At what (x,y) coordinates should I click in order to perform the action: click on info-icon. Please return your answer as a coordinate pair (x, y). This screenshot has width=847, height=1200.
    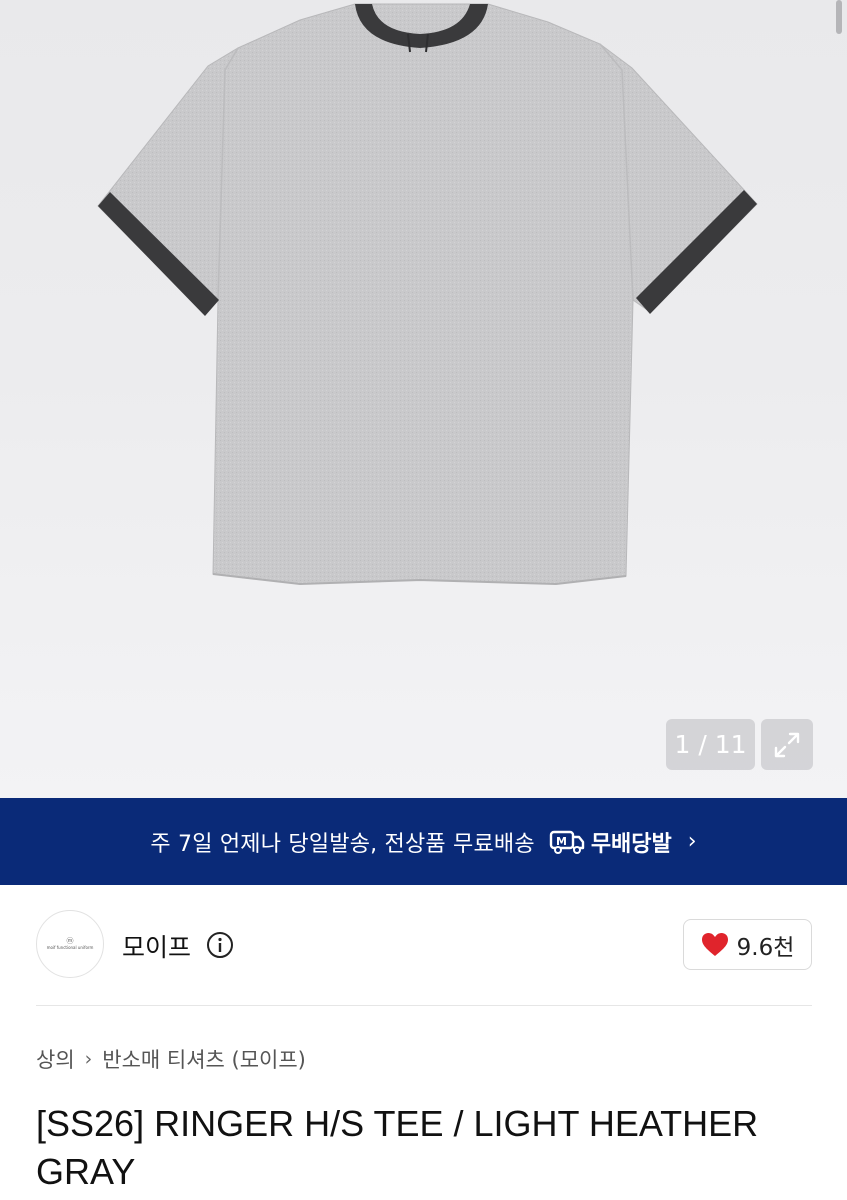
    Looking at the image, I should click on (220, 945).